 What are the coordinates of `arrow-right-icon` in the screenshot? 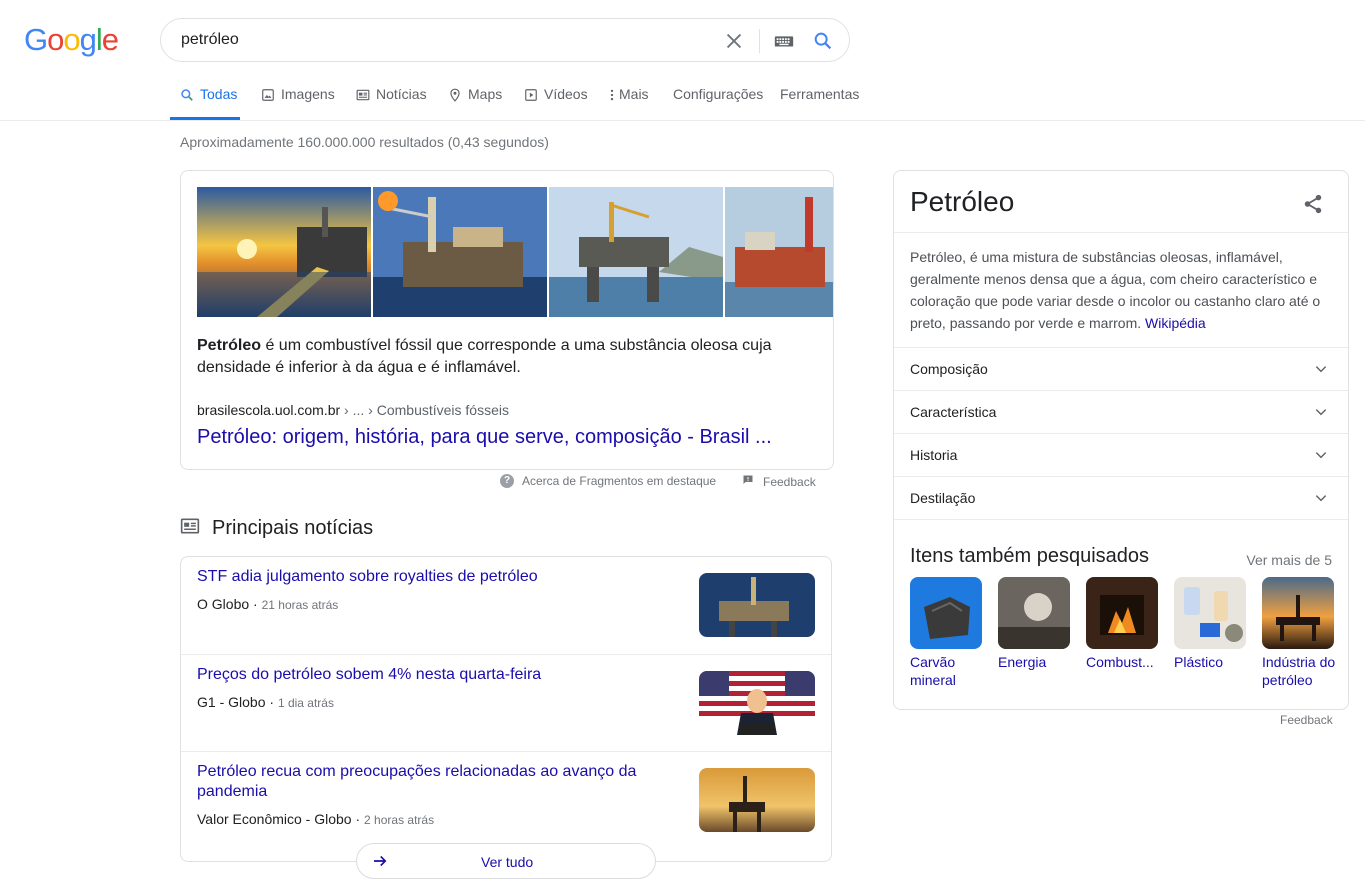 It's located at (380, 862).